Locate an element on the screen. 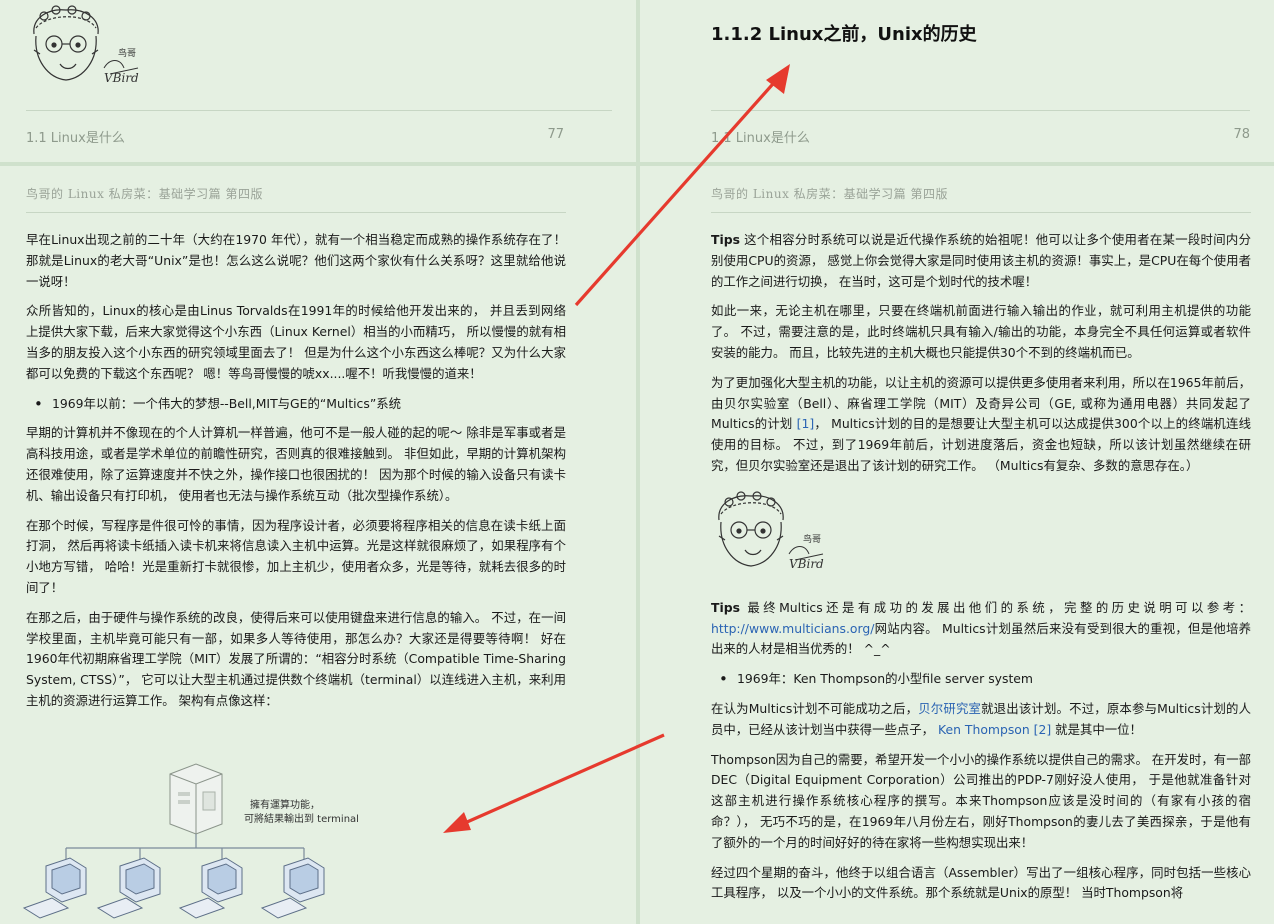 The width and height of the screenshot is (1274, 924). list-item: 1969年以前：一个伟大的梦想--Bell,MIT与GE的“Multics”系统 is located at coordinates (296, 404).